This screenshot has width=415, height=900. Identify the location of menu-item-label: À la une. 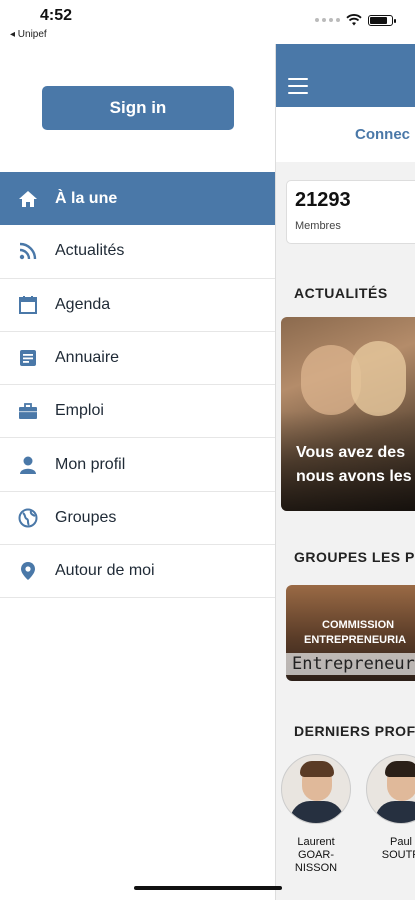
(86, 198).